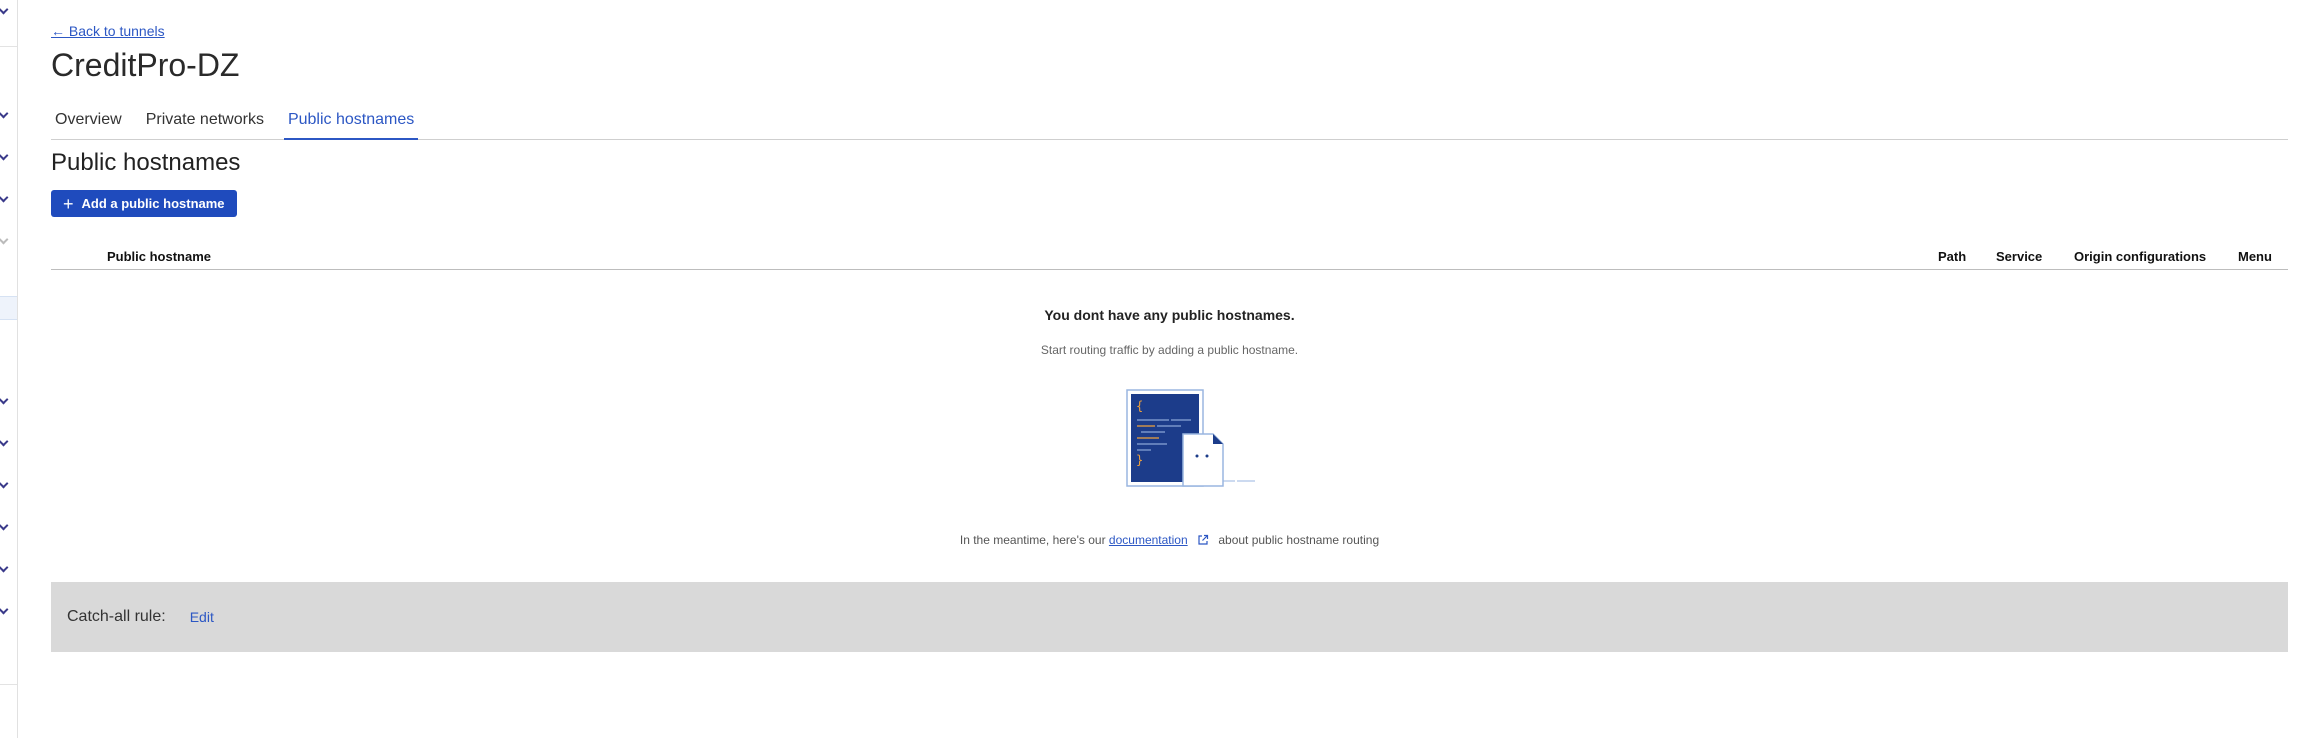 The height and width of the screenshot is (738, 2314). Describe the element at coordinates (1169, 617) in the screenshot. I see `catch-all-rule-bar: Catch-all rule: Edit` at that location.